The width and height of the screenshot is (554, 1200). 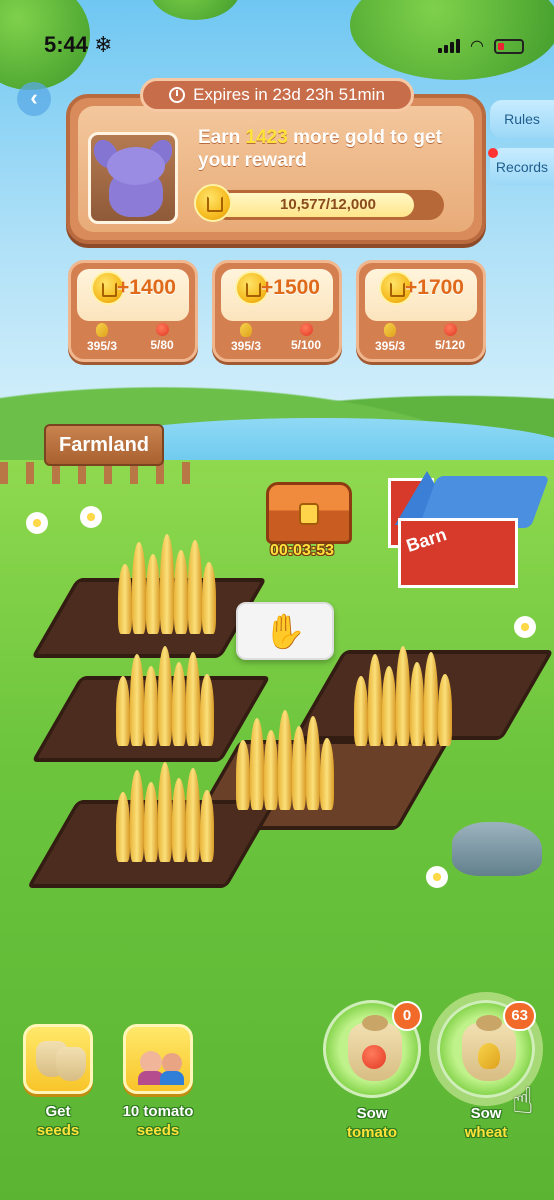 What do you see at coordinates (509, 46) in the screenshot?
I see `battery-icon` at bounding box center [509, 46].